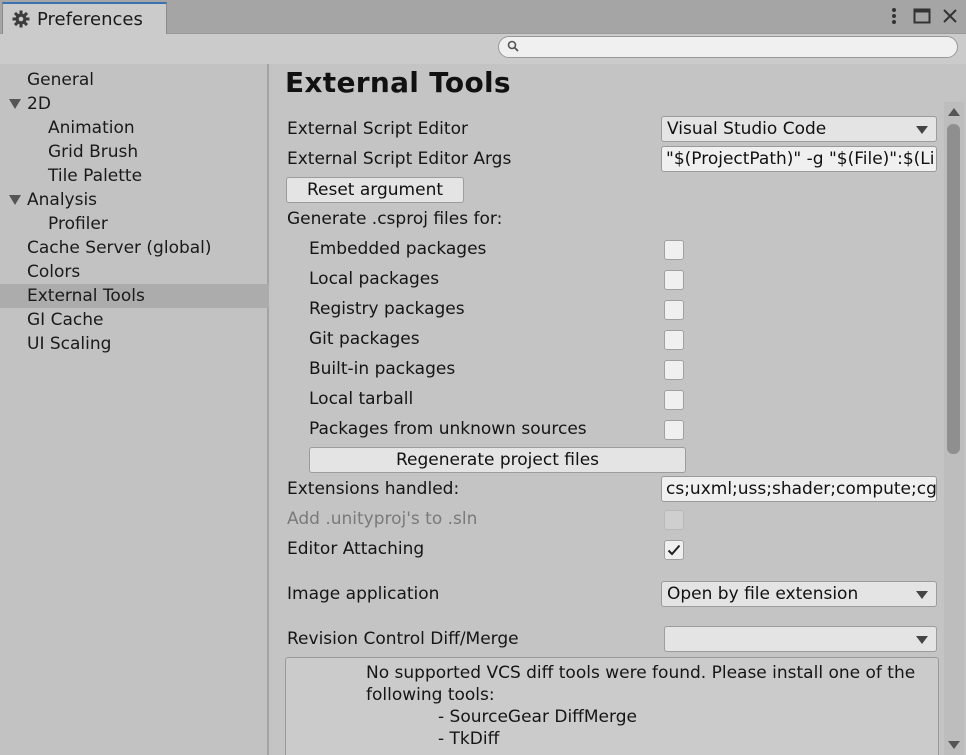 This screenshot has height=755, width=966. I want to click on scrollbar-thumb, so click(953, 289).